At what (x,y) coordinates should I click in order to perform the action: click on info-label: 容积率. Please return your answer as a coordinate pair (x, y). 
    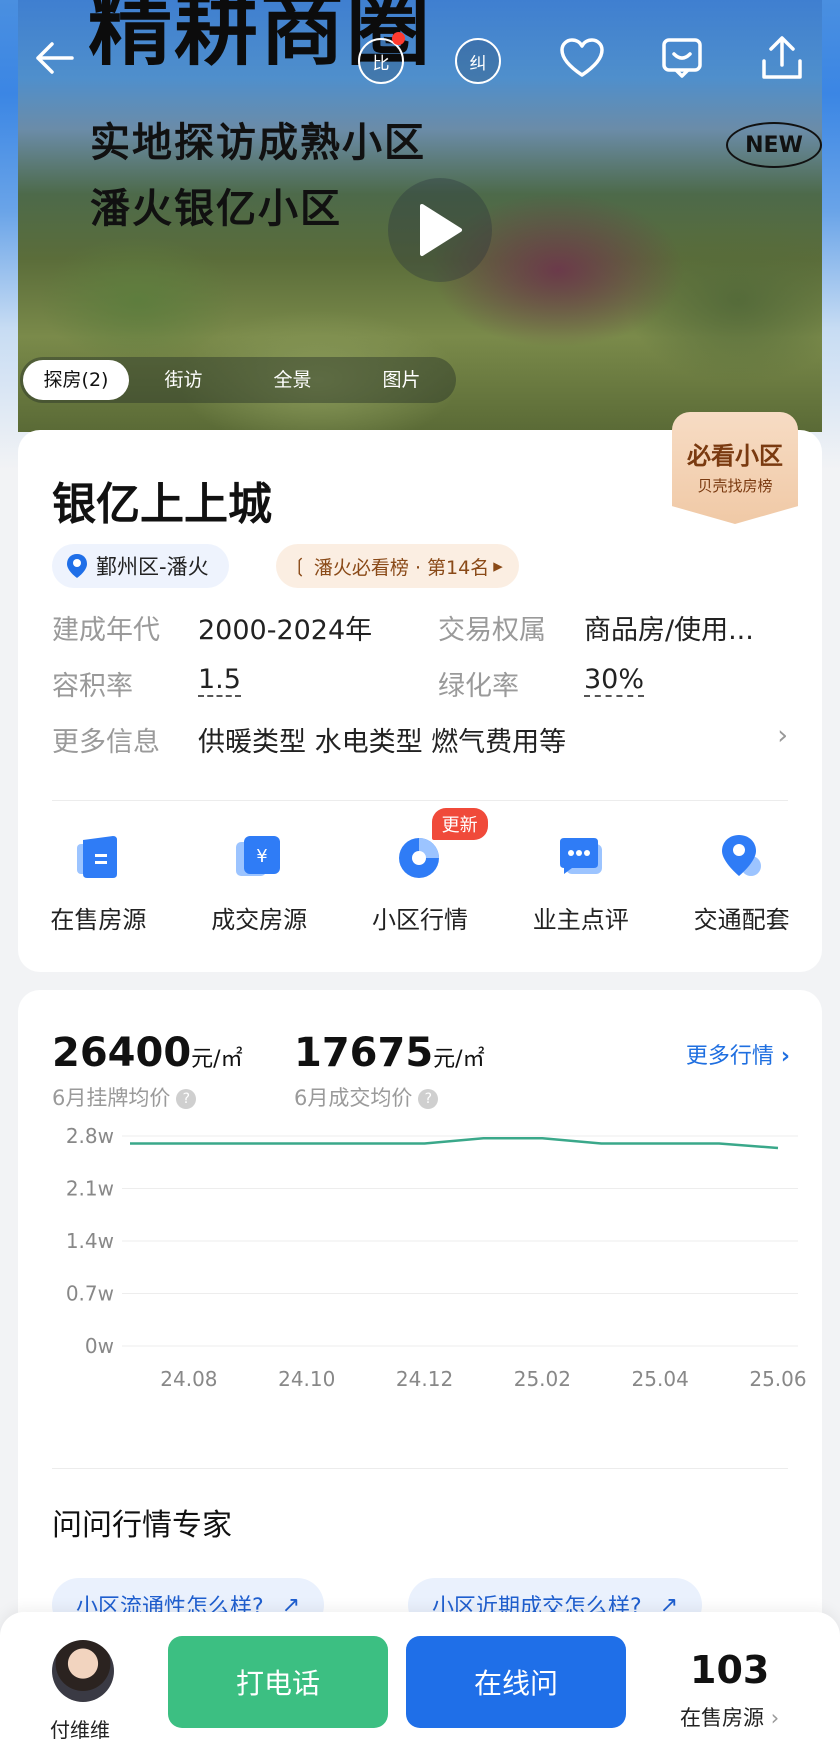
    Looking at the image, I should click on (92, 686).